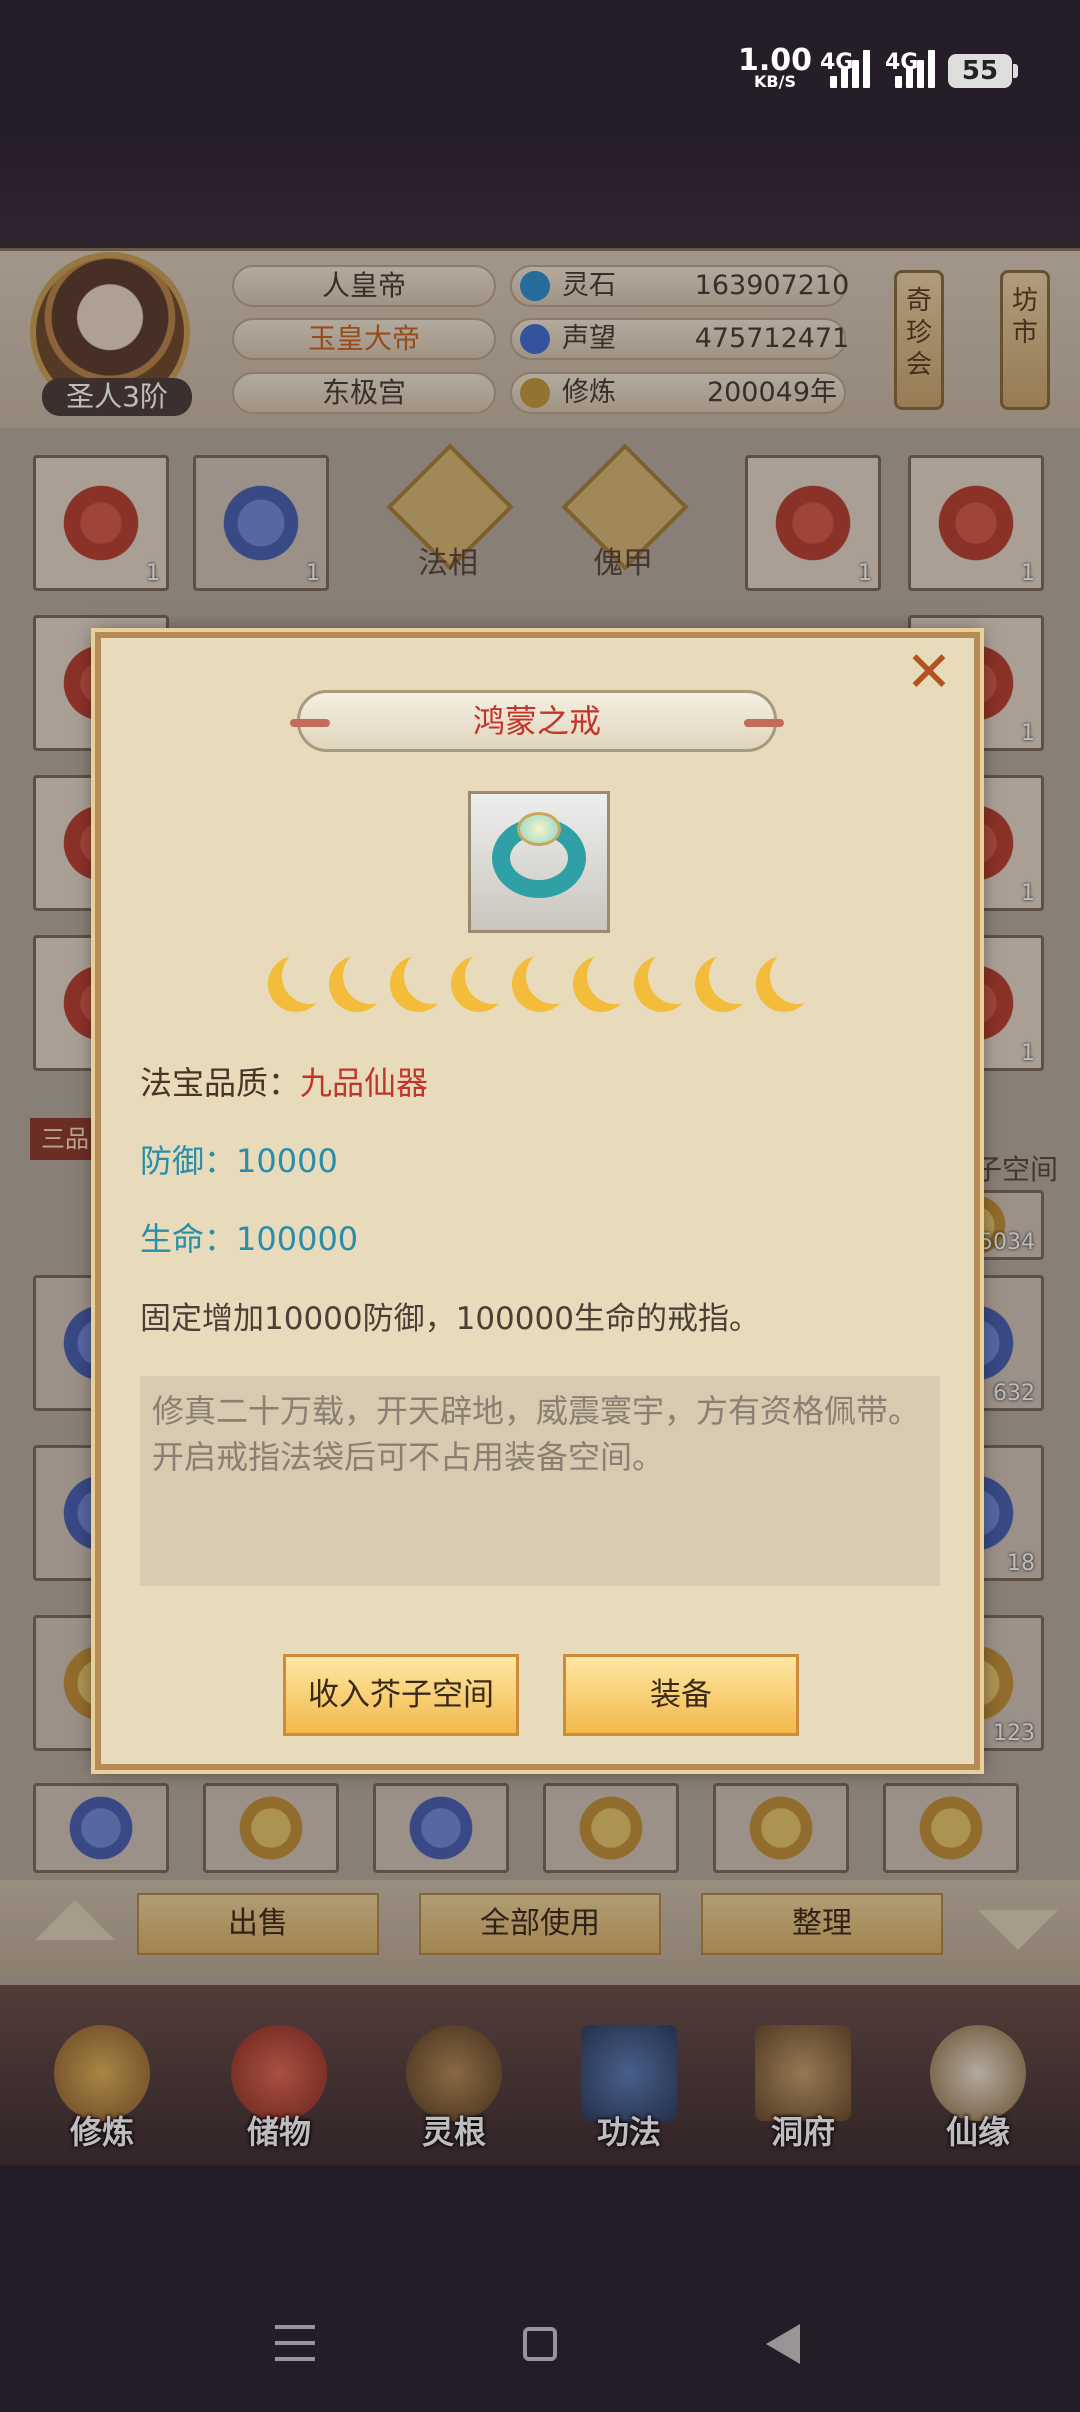 The width and height of the screenshot is (1080, 2412). Describe the element at coordinates (783, 2344) in the screenshot. I see `back-icon` at that location.